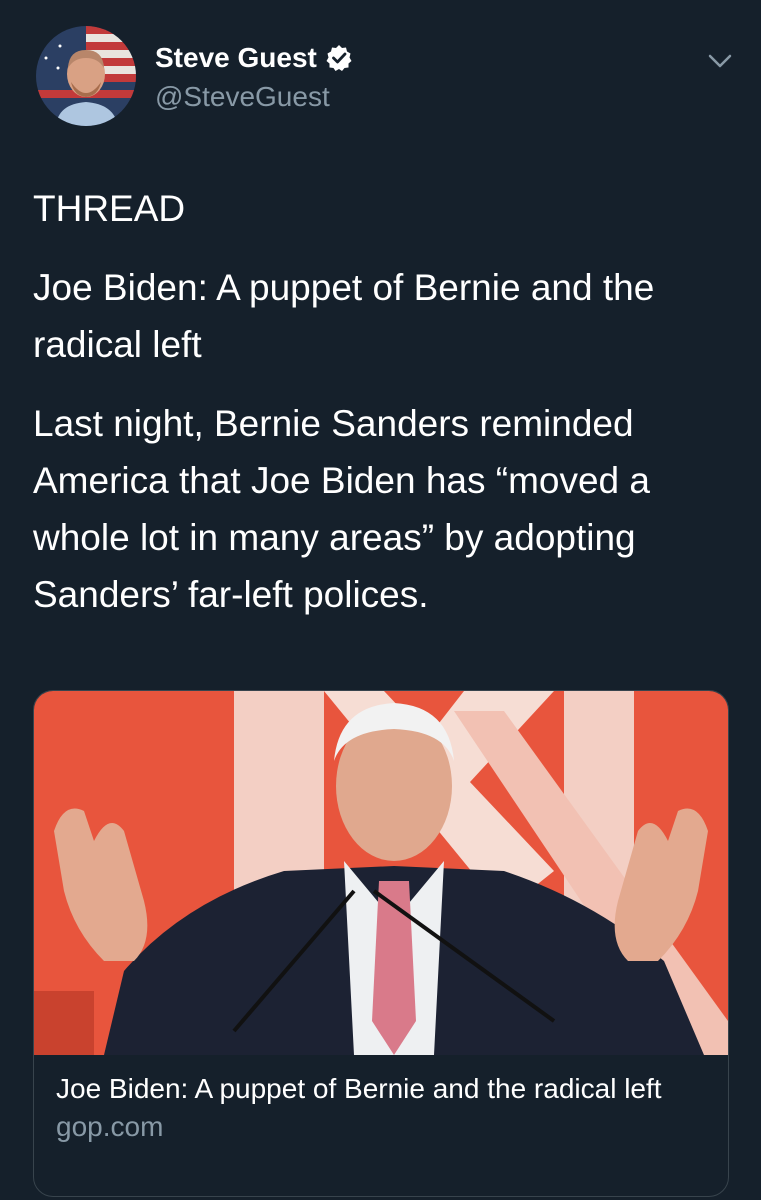 This screenshot has width=761, height=1200. I want to click on author-name: Steve Guest, so click(236, 58).